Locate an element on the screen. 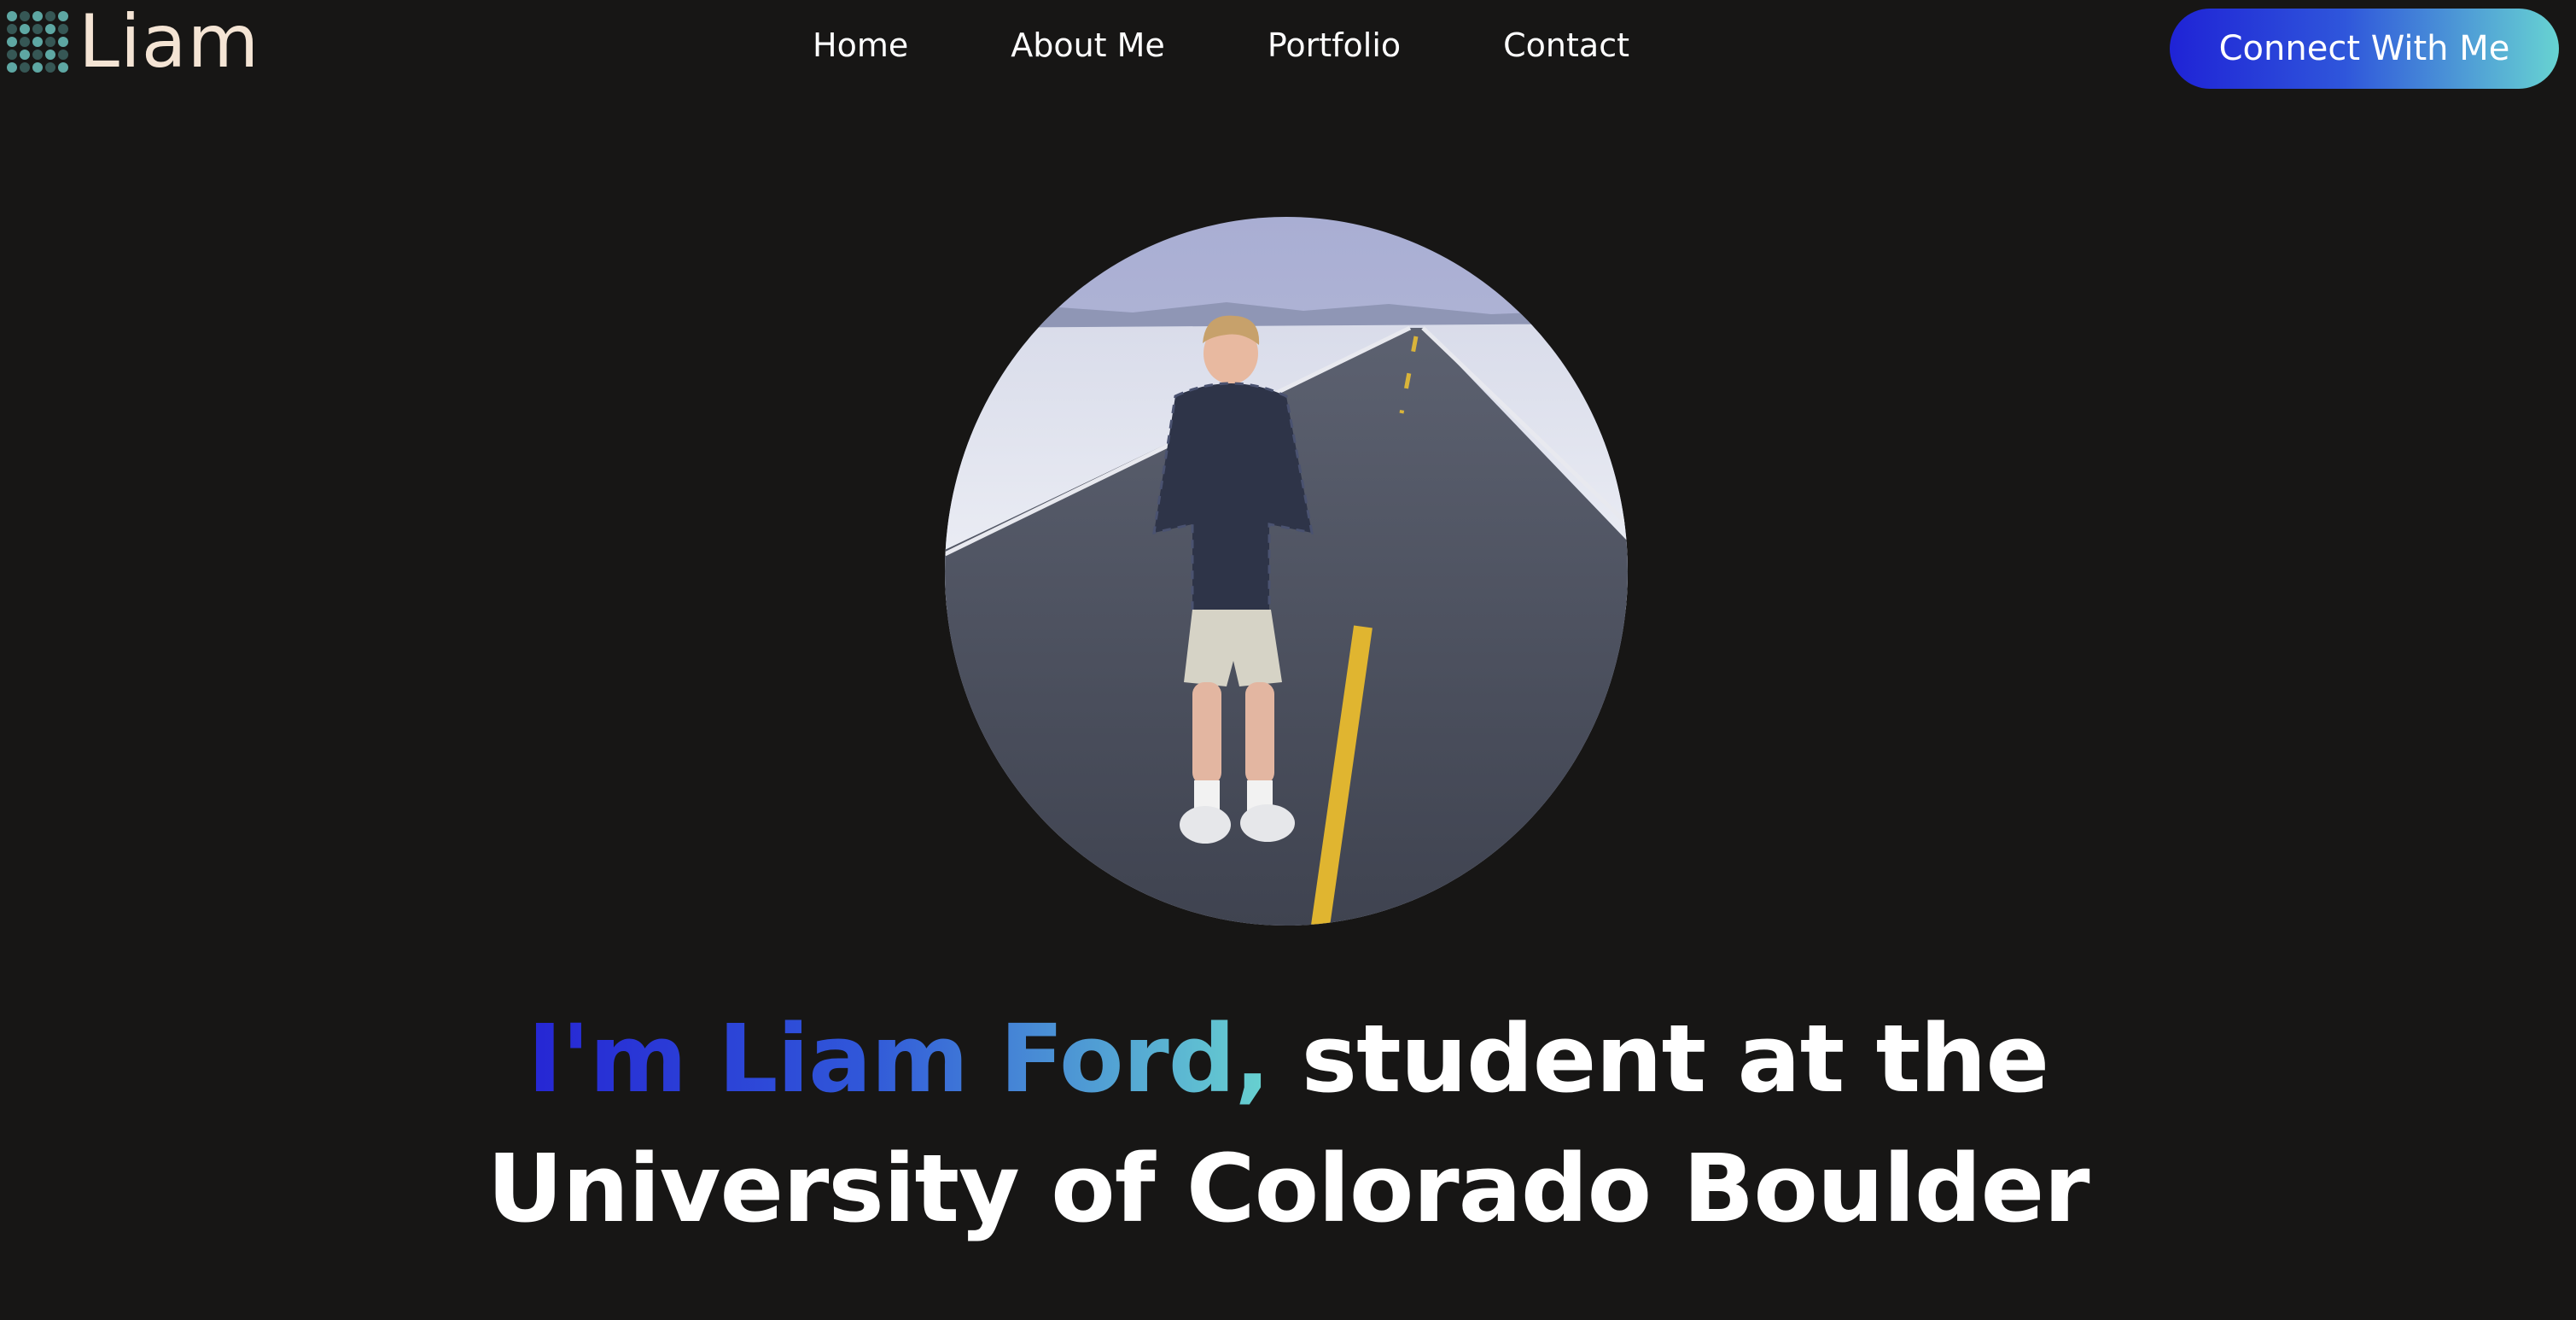 The image size is (2576, 1320). headline-line2: University of Colorado Boulder is located at coordinates (1288, 1188).